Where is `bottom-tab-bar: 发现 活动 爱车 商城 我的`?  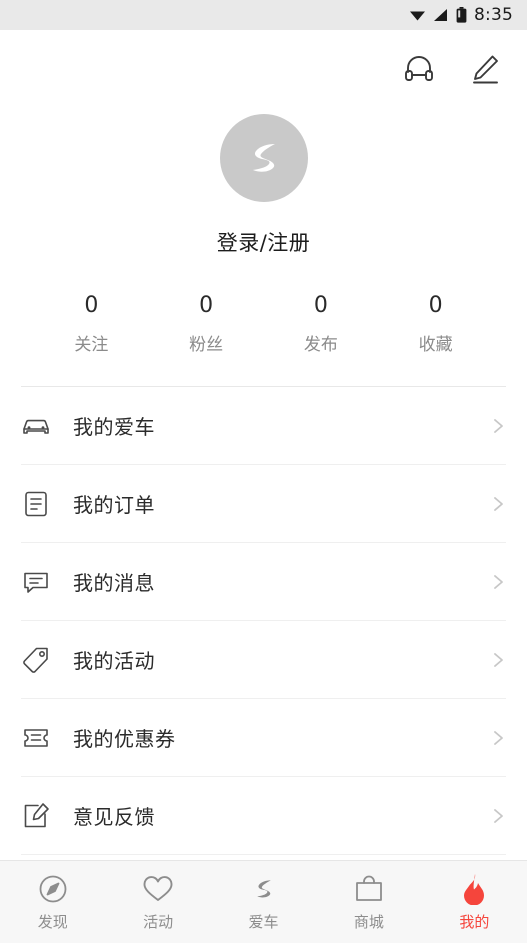
bottom-tab-bar: 发现 活动 爱车 商城 我的 is located at coordinates (263, 901).